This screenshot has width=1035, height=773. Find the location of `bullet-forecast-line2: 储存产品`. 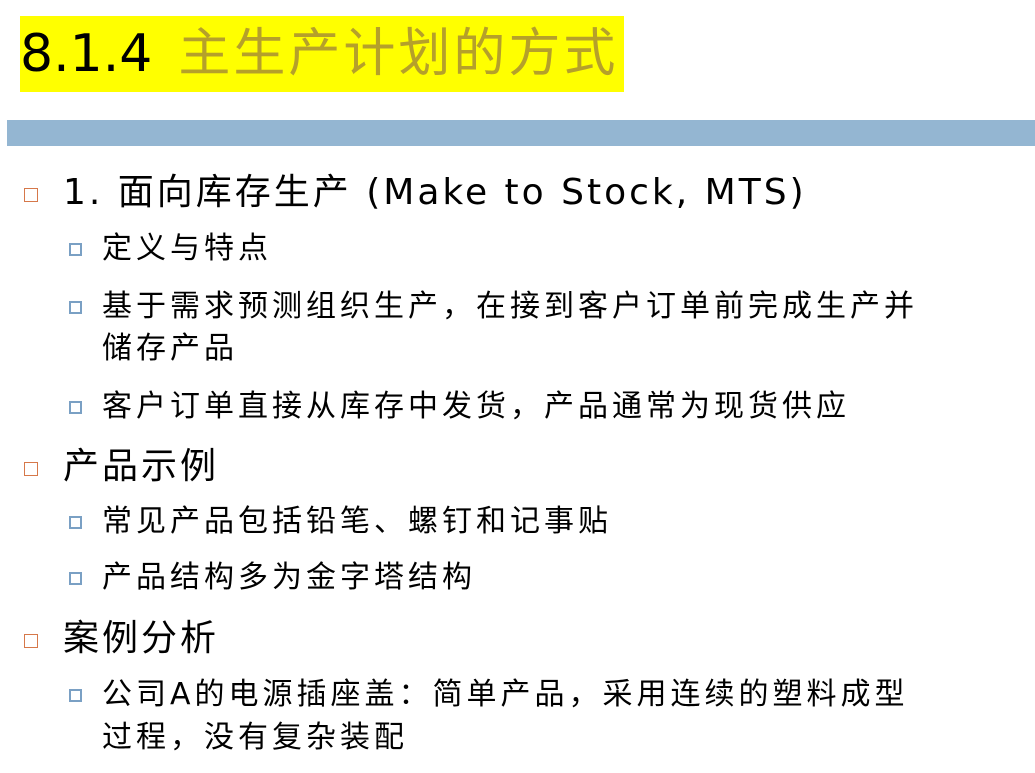

bullet-forecast-line2: 储存产品 is located at coordinates (170, 348).